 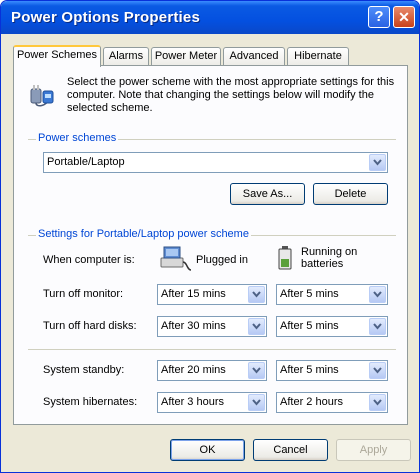 I want to click on power-scheme-value: Portable/Laptop, so click(x=86, y=162).